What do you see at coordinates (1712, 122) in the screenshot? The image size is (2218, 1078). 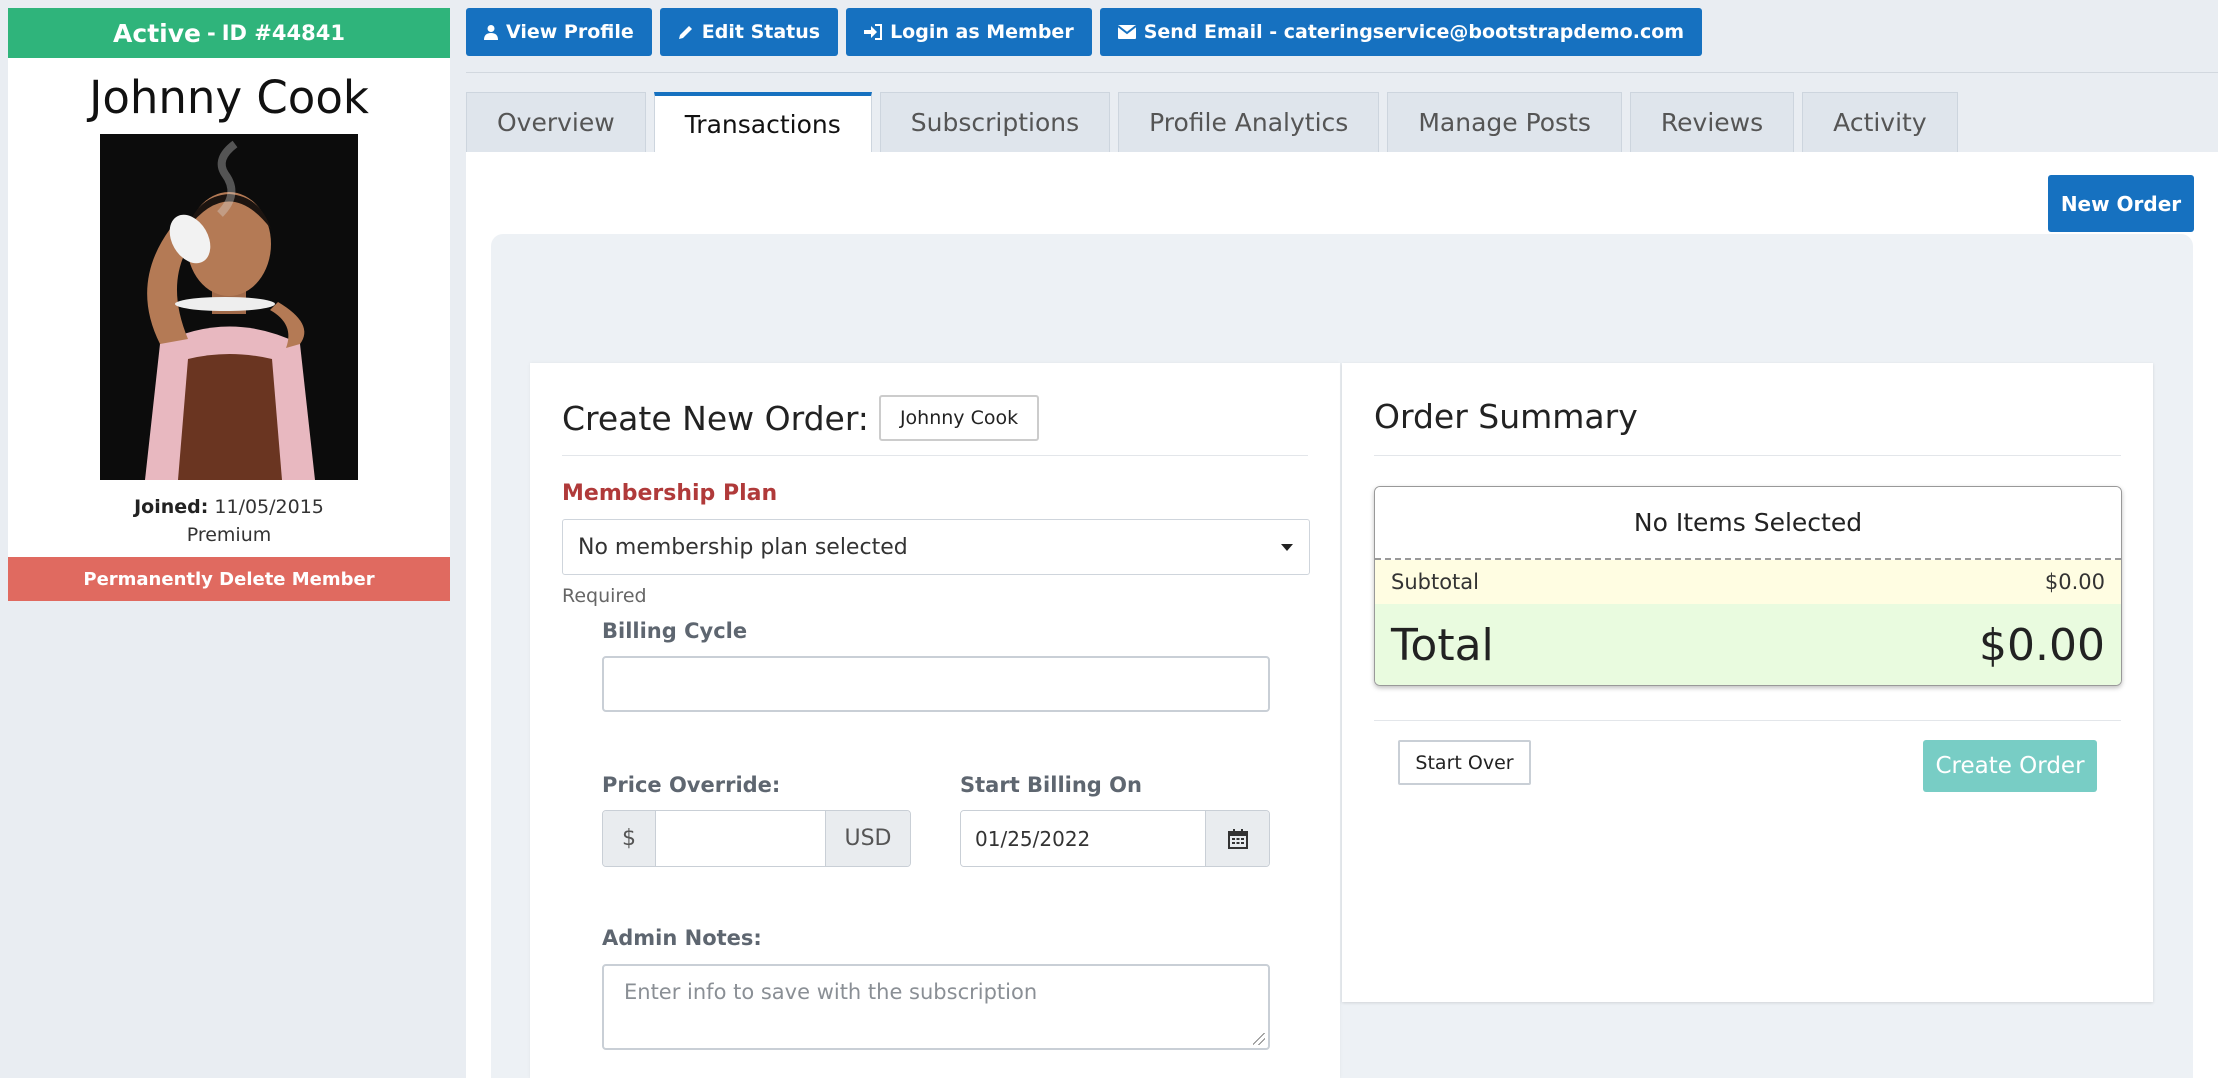 I see `tab-reviews: Reviews` at bounding box center [1712, 122].